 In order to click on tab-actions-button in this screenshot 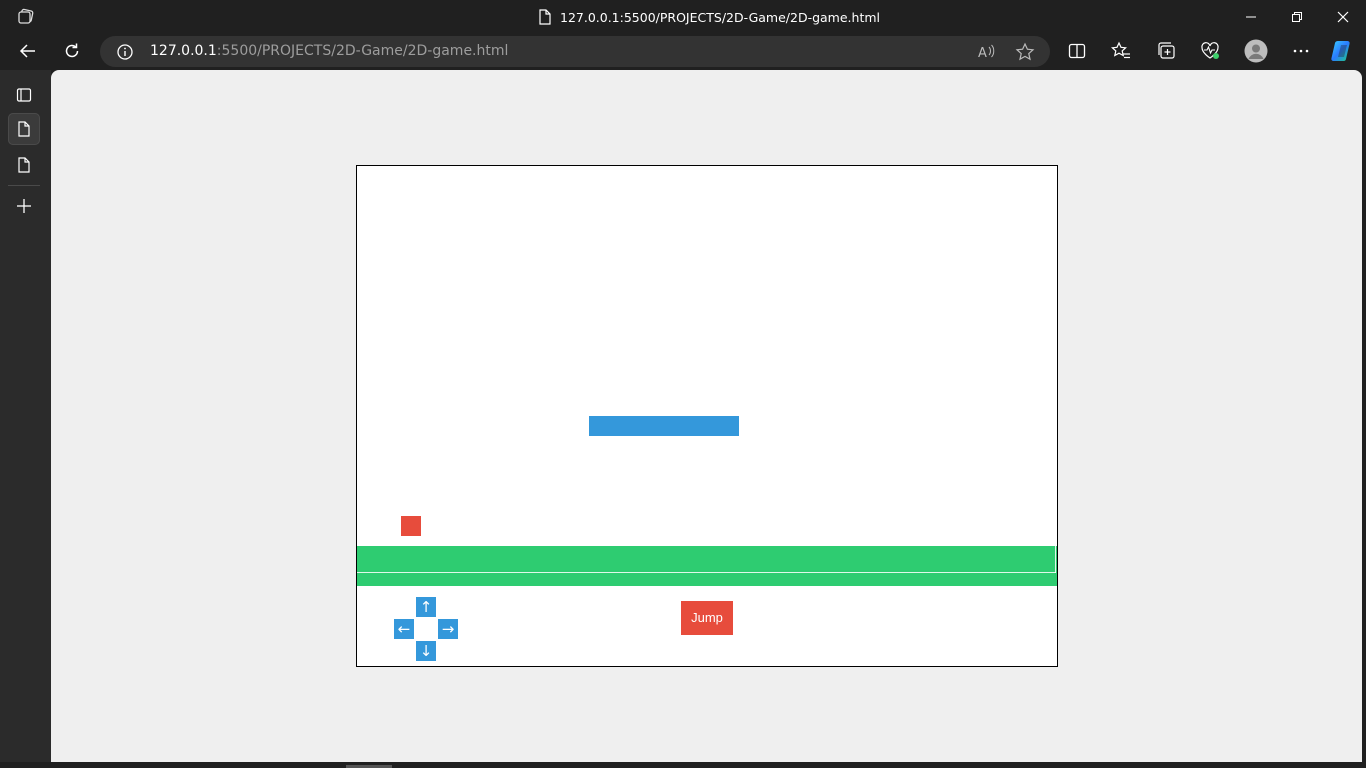, I will do `click(24, 95)`.